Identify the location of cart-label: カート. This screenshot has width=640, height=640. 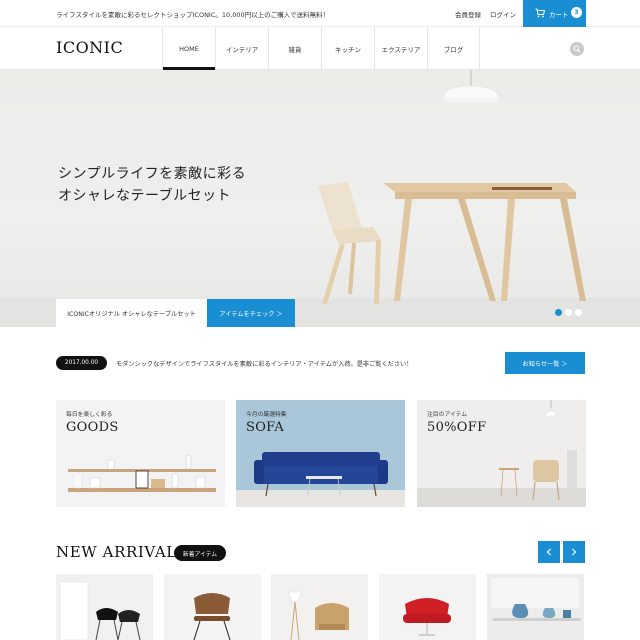
(559, 15).